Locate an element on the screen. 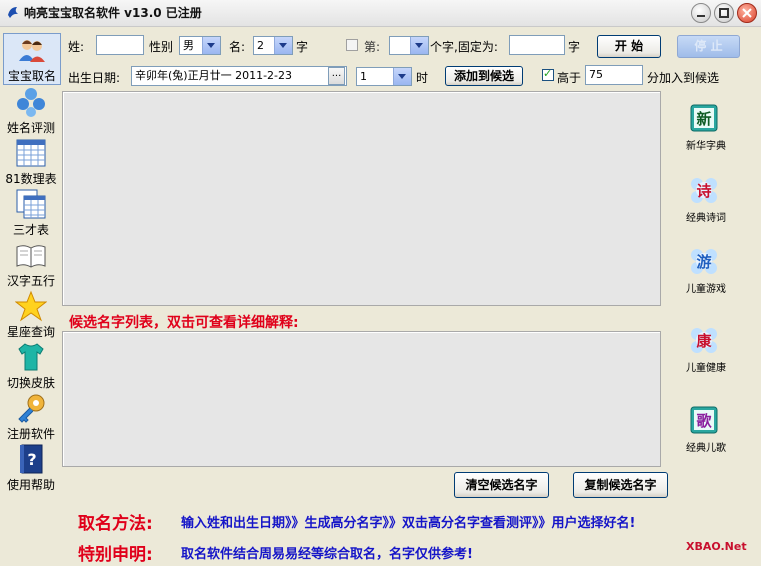  sidebar-item-label: 切换皮肤 is located at coordinates (30, 383).